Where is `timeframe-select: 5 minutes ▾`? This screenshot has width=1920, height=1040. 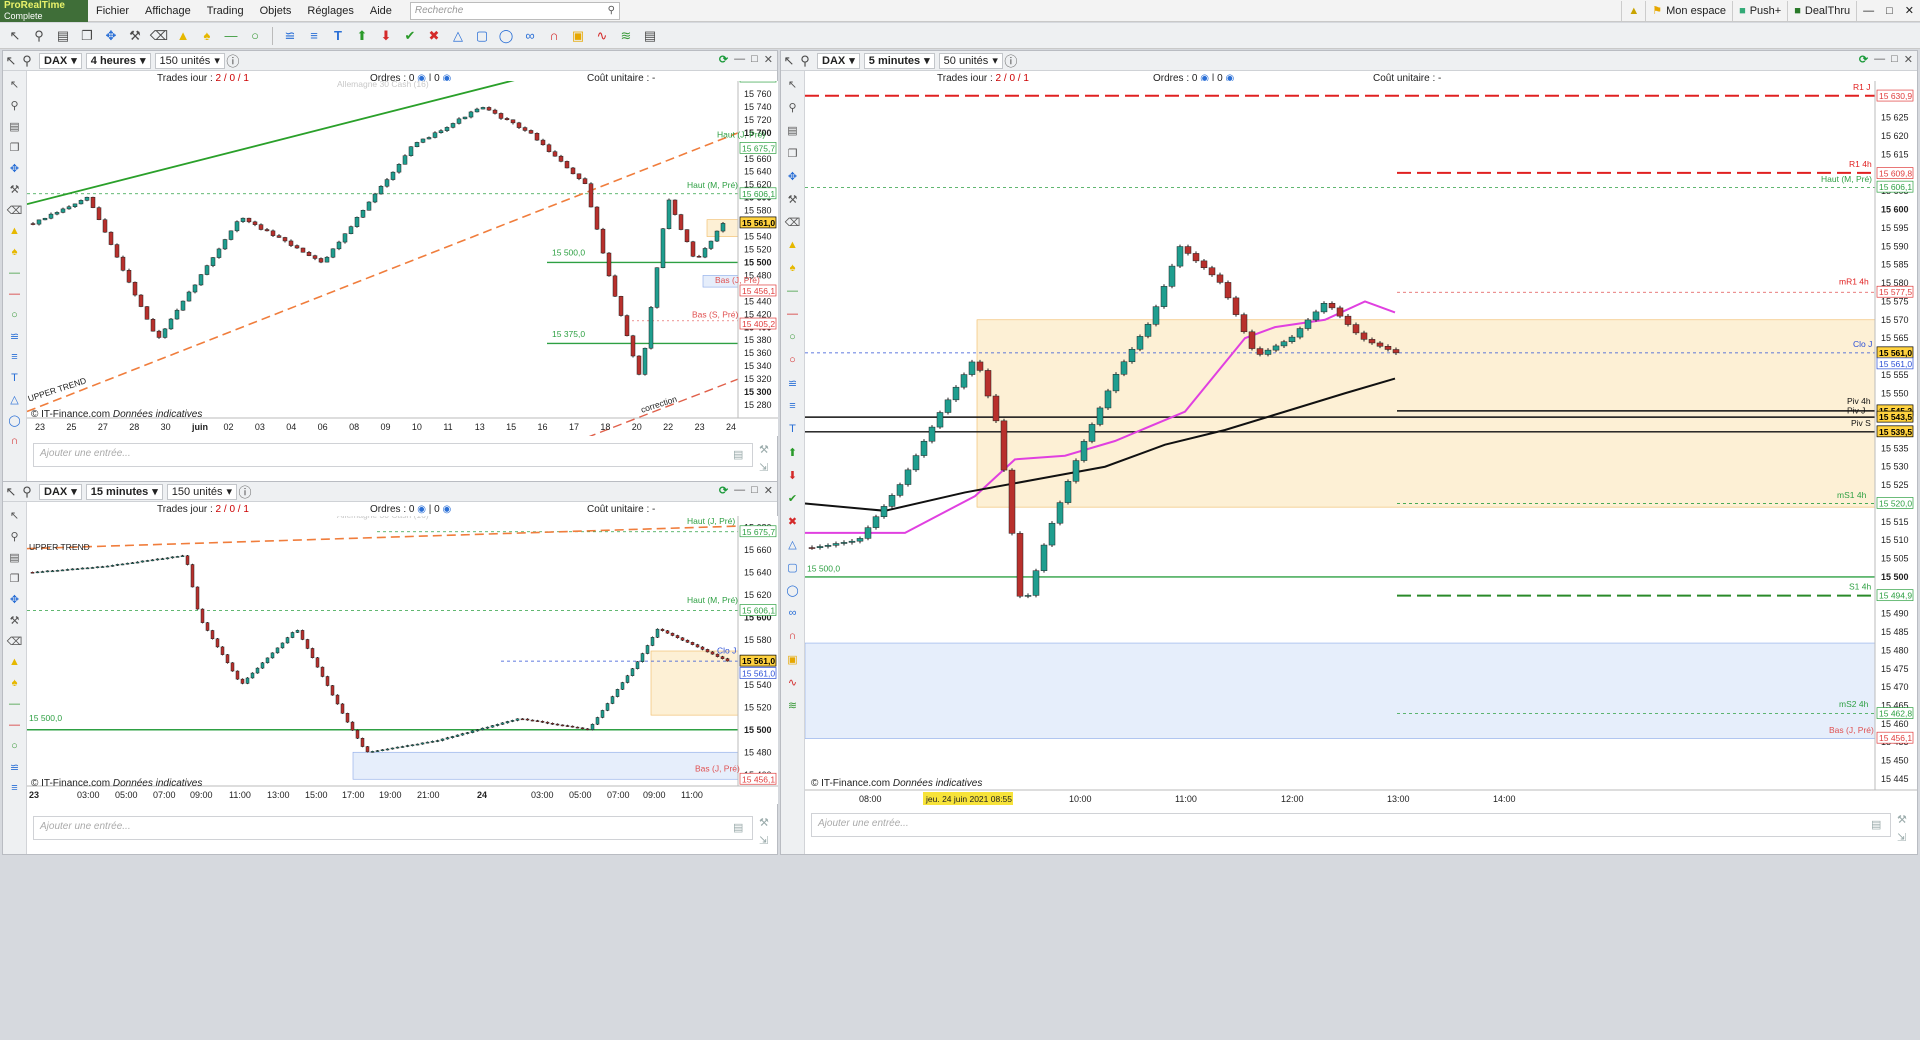 timeframe-select: 5 minutes ▾ is located at coordinates (899, 60).